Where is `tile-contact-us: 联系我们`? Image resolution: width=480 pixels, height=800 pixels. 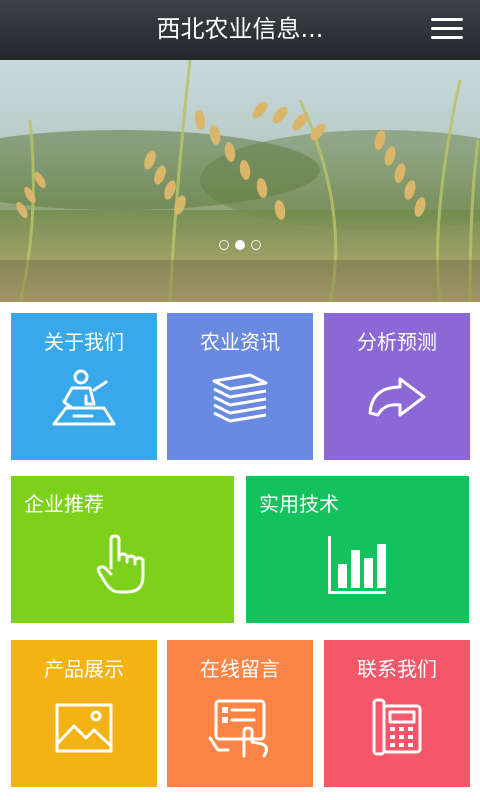
tile-contact-us: 联系我们 is located at coordinates (397, 713).